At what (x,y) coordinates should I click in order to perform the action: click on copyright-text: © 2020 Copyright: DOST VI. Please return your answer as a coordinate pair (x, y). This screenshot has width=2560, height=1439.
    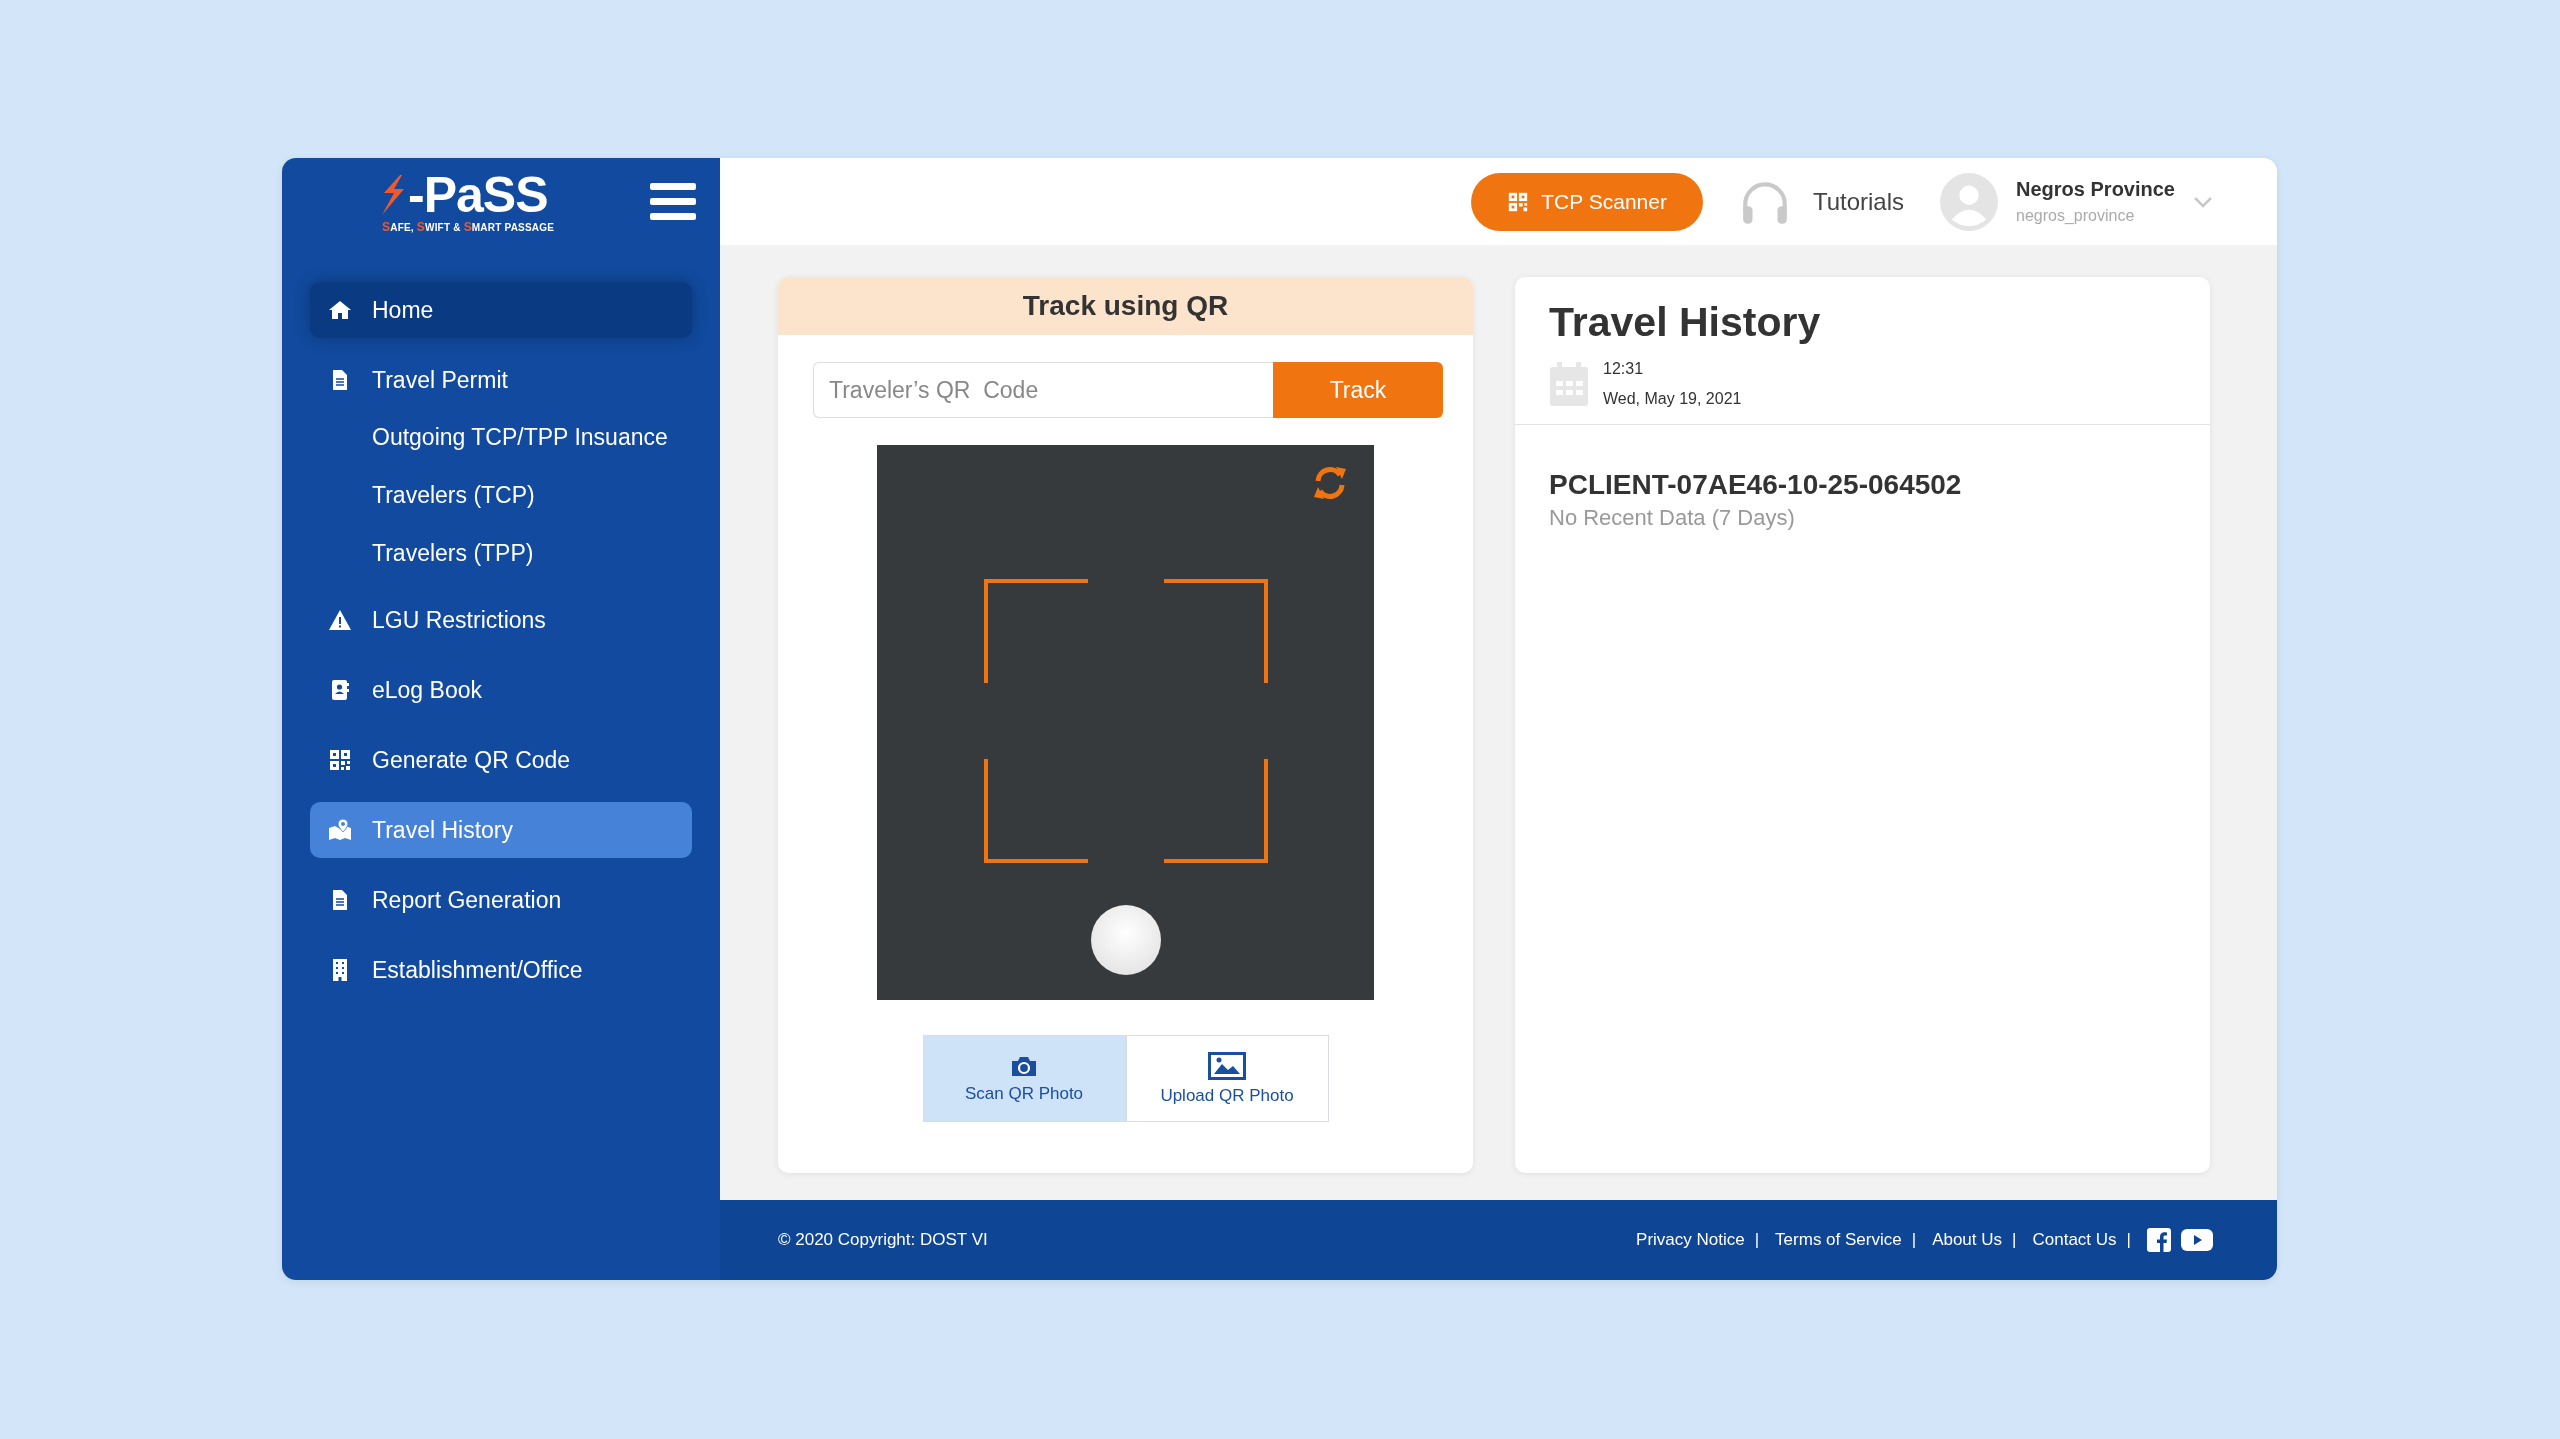
    Looking at the image, I should click on (883, 1240).